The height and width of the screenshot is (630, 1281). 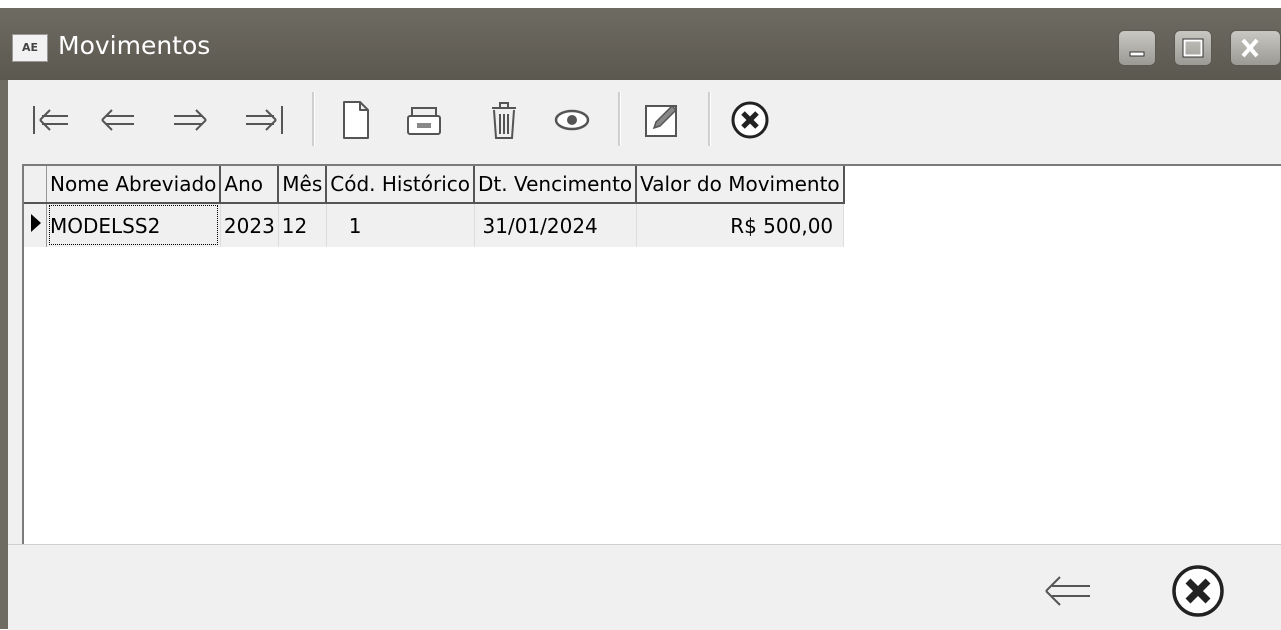 What do you see at coordinates (52, 120) in the screenshot?
I see `first-record-icon` at bounding box center [52, 120].